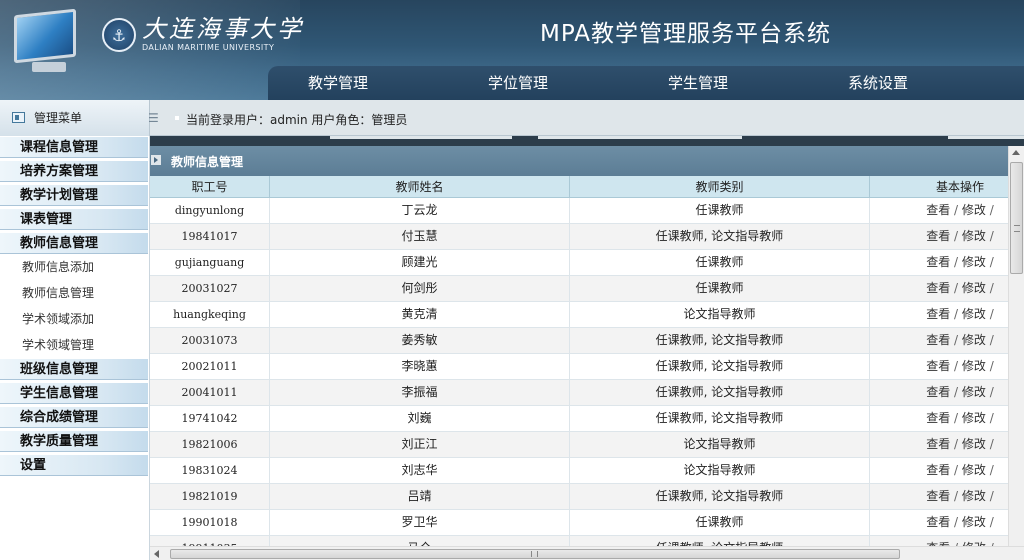  I want to click on cell-teacher-name: 李振福, so click(420, 392).